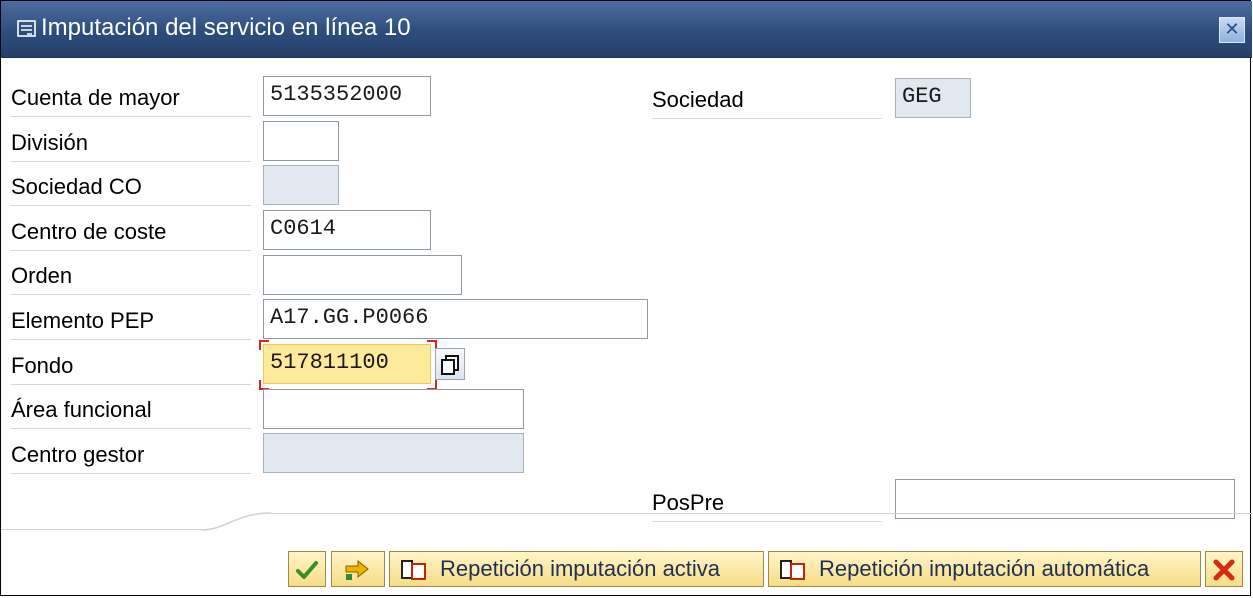 This screenshot has width=1253, height=598. Describe the element at coordinates (767, 503) in the screenshot. I see `label-pospre: PosPre` at that location.